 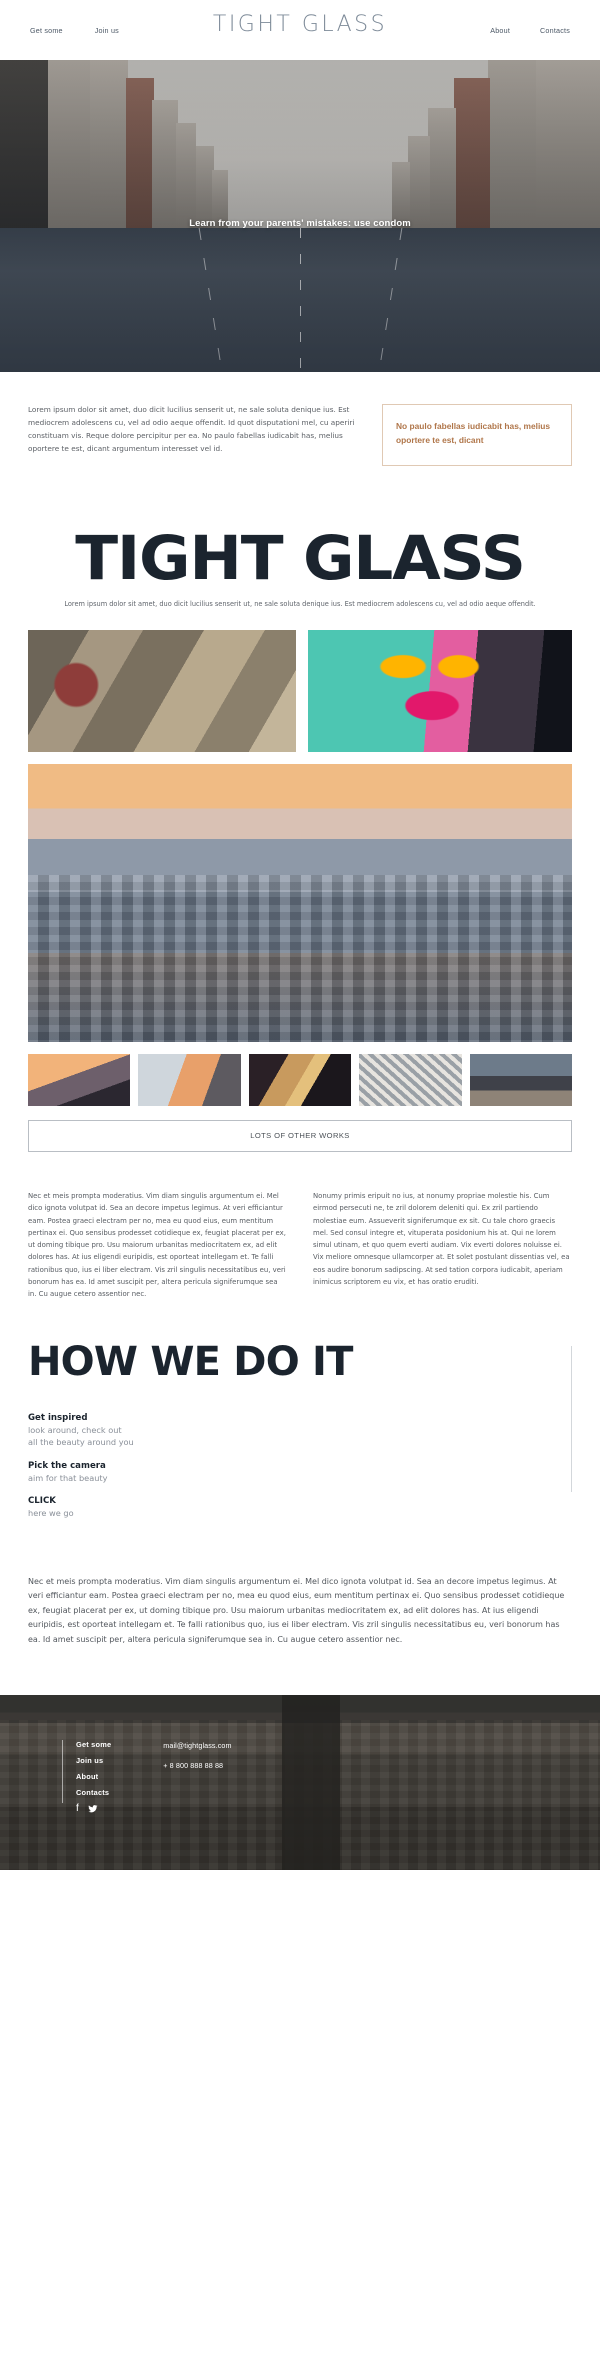 I want to click on footer-social-links: f, so click(x=93, y=1810).